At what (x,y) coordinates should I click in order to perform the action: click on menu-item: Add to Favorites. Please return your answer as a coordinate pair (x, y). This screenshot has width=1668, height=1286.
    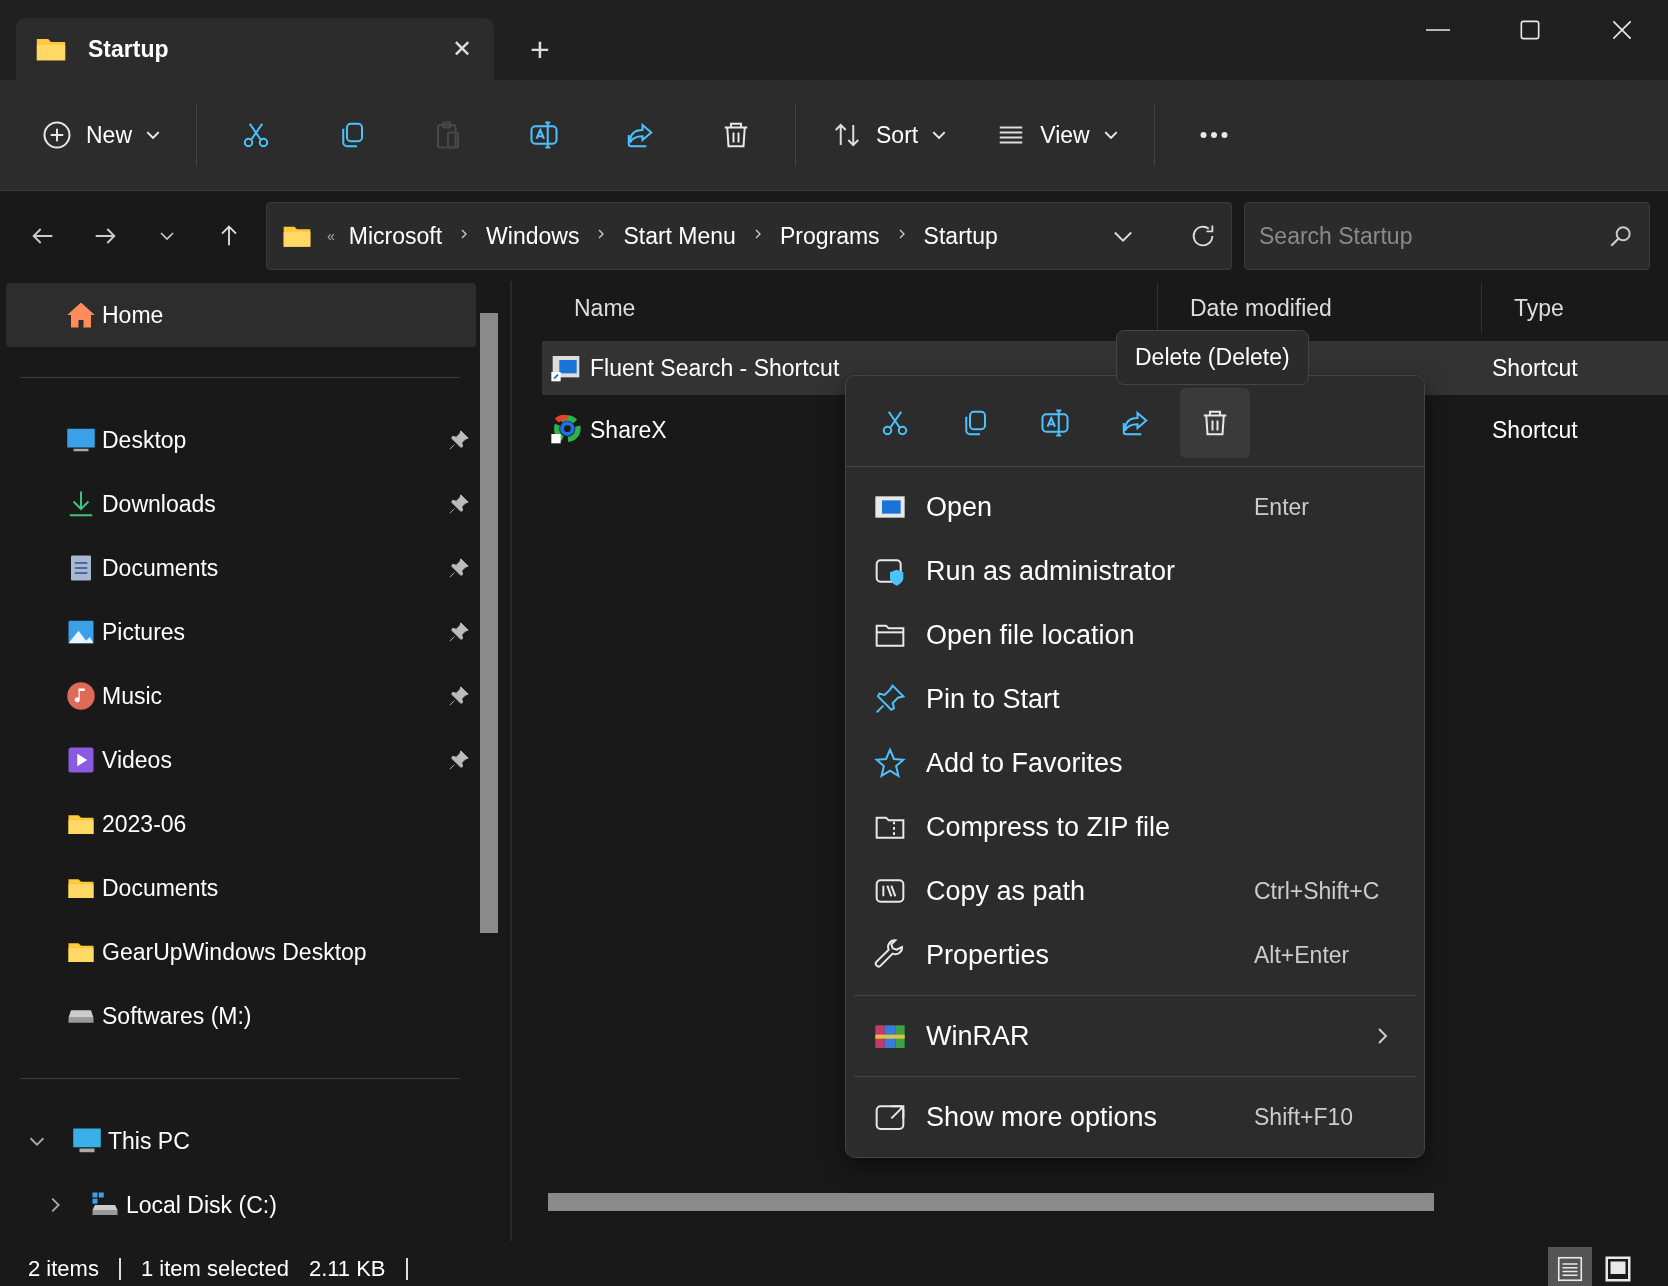
    Looking at the image, I should click on (1135, 763).